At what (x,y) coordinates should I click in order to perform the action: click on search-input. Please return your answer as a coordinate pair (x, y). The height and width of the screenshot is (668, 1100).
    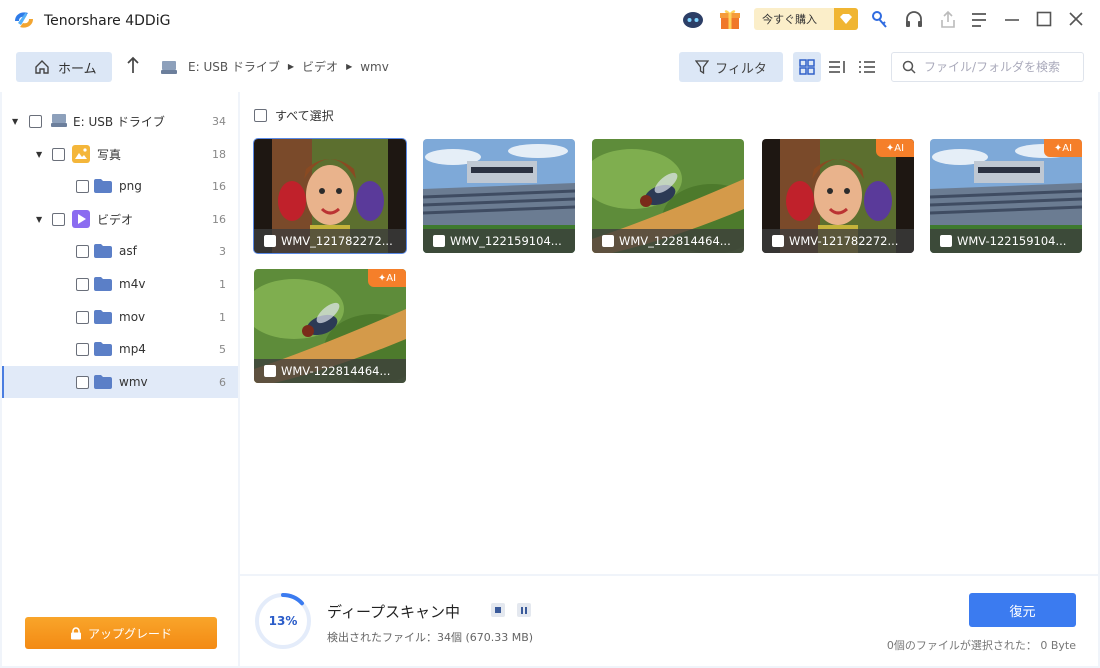
    Looking at the image, I should click on (999, 67).